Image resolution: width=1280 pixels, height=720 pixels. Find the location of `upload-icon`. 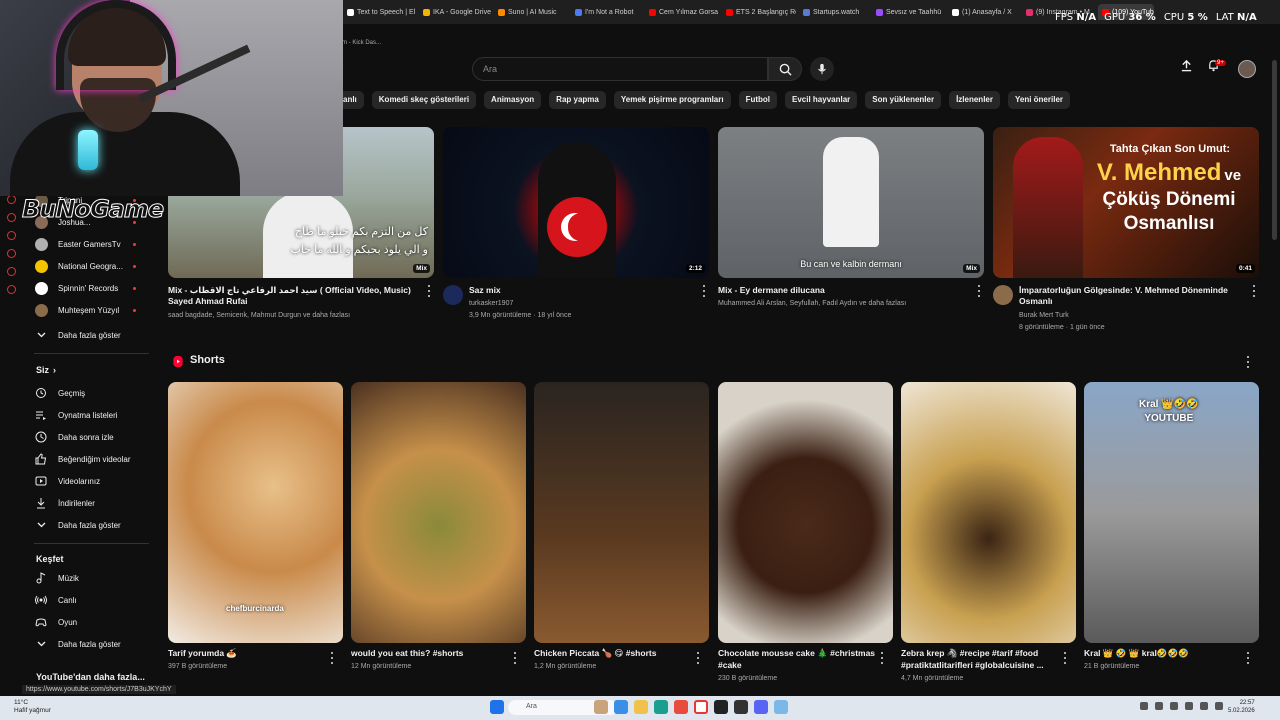

upload-icon is located at coordinates (1186, 65).